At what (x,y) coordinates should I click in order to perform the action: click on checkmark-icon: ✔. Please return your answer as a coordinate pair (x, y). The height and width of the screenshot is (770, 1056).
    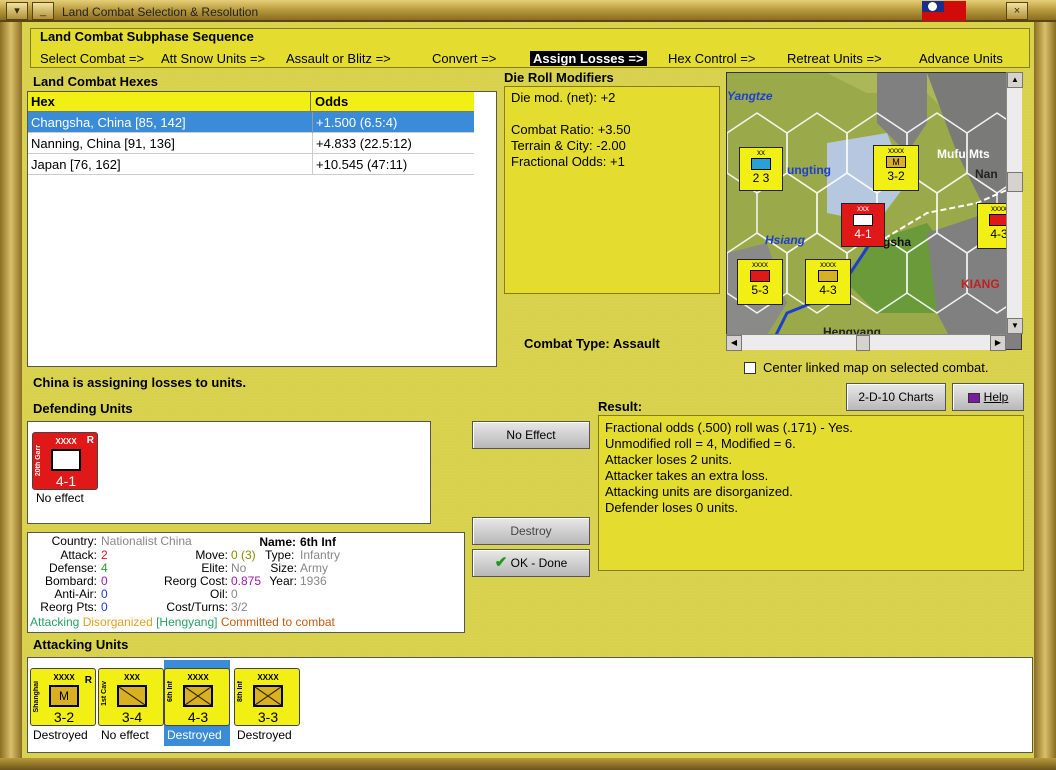
    Looking at the image, I should click on (501, 562).